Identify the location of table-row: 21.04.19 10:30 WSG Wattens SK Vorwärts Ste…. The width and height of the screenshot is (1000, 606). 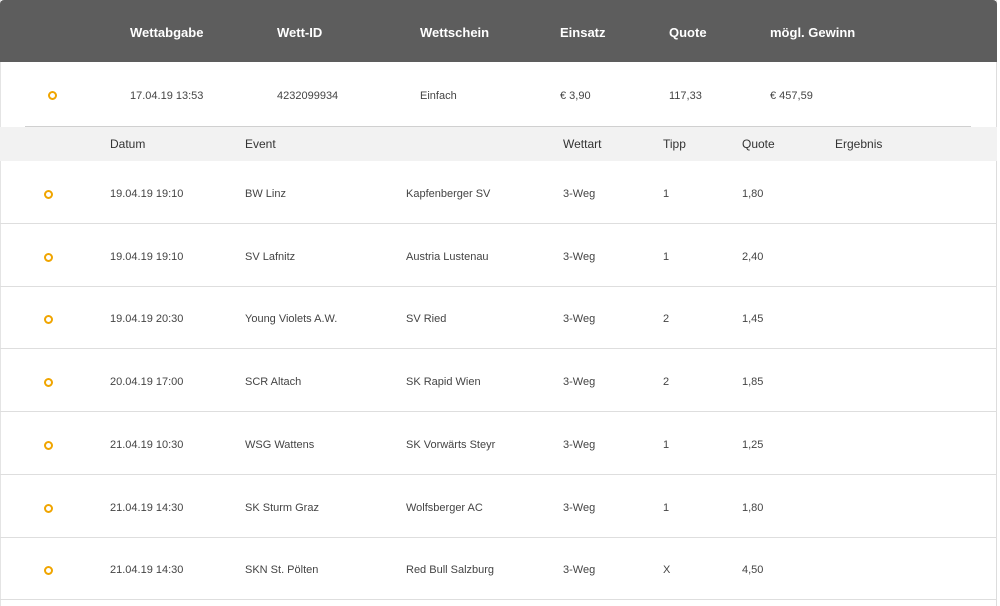
(498, 443).